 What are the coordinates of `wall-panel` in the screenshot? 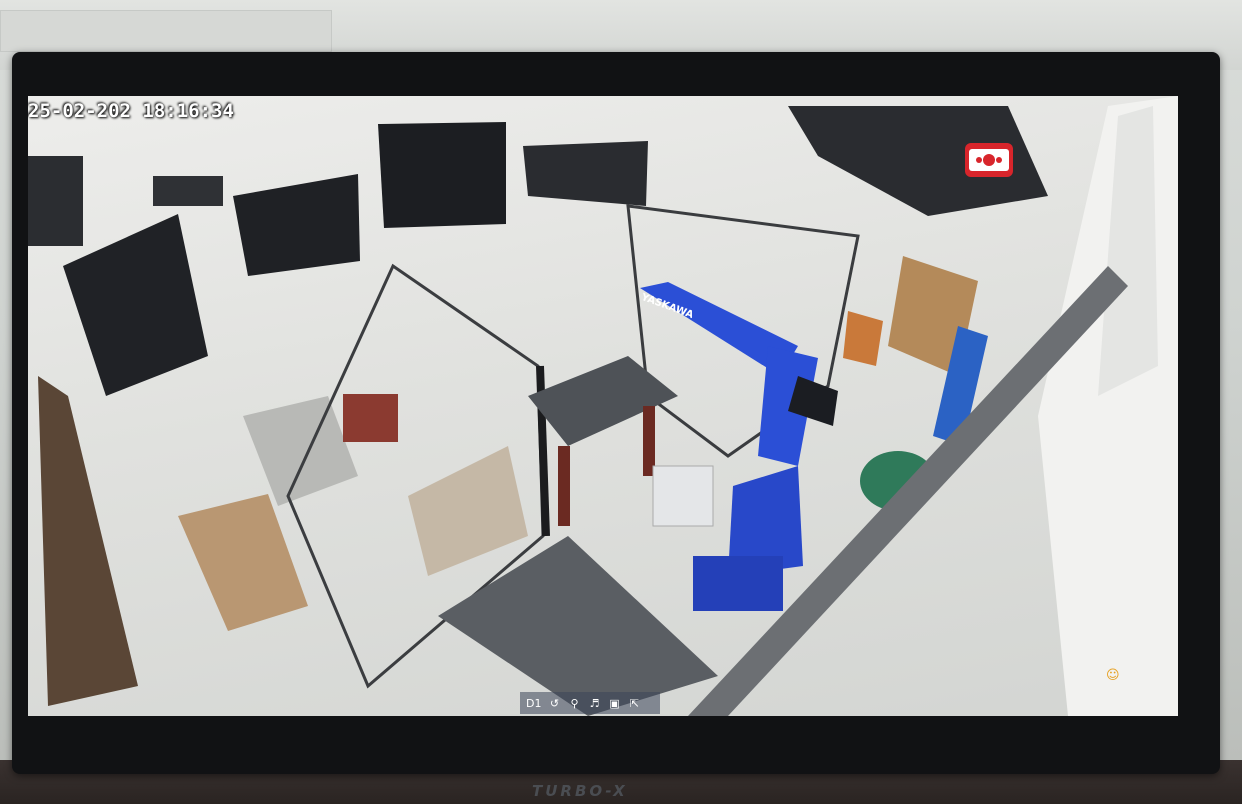 It's located at (166, 31).